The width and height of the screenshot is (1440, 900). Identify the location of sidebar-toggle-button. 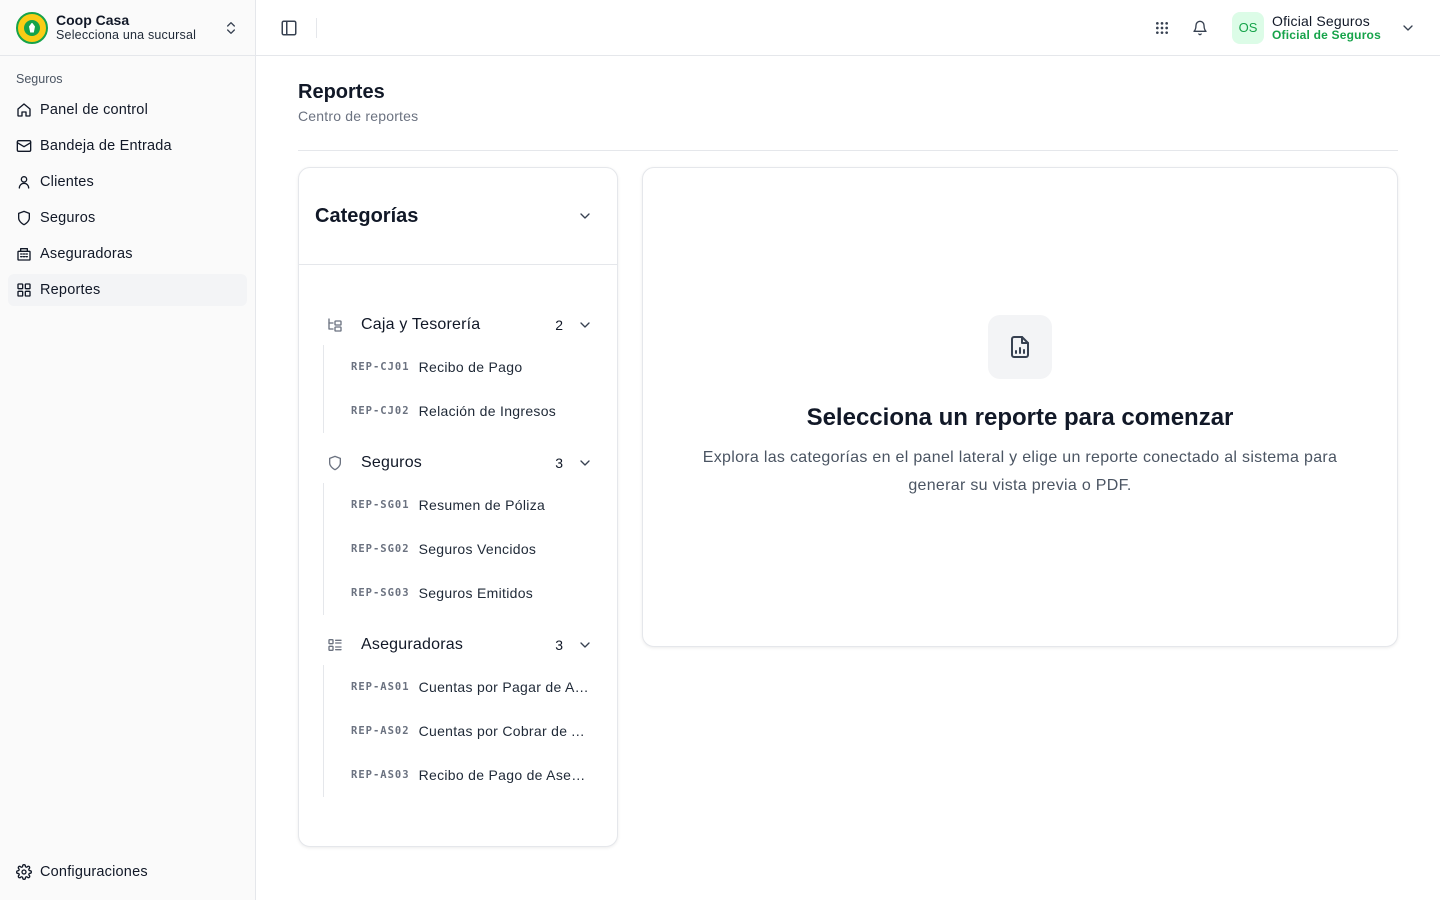
(290, 28).